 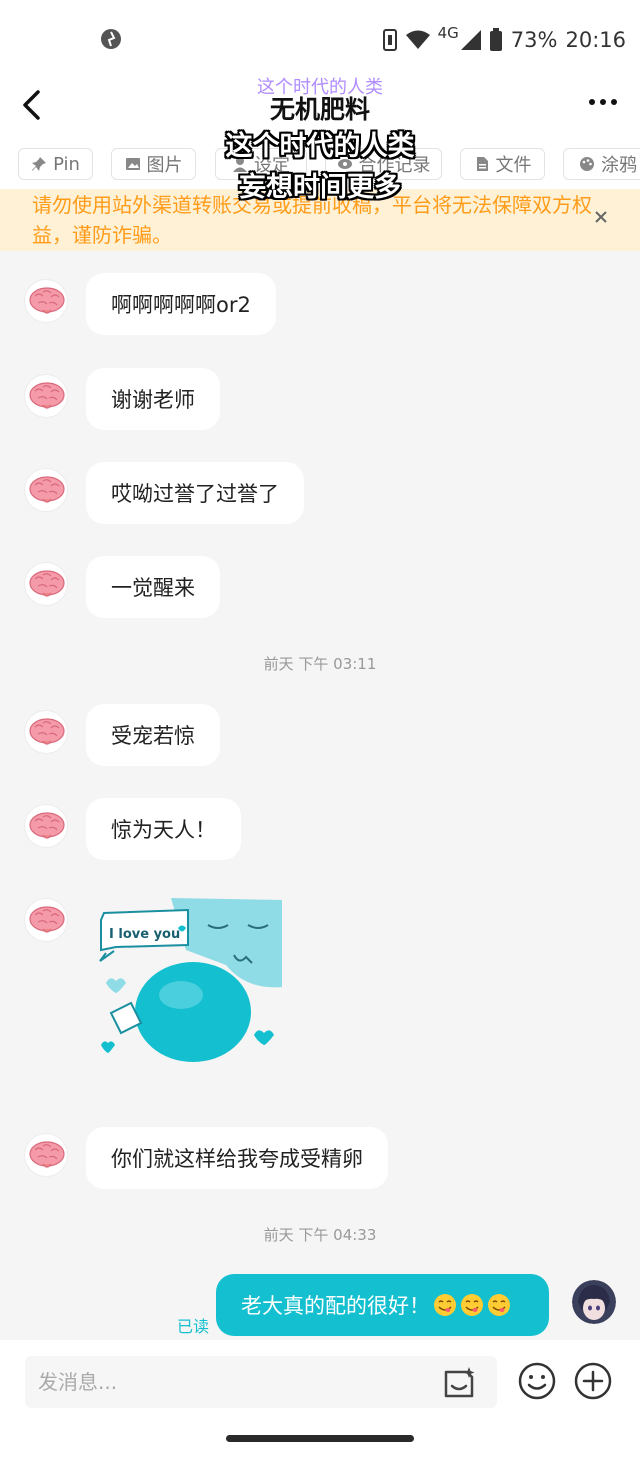 What do you see at coordinates (320, 664) in the screenshot?
I see `timestamp: 前天 下午 03:11` at bounding box center [320, 664].